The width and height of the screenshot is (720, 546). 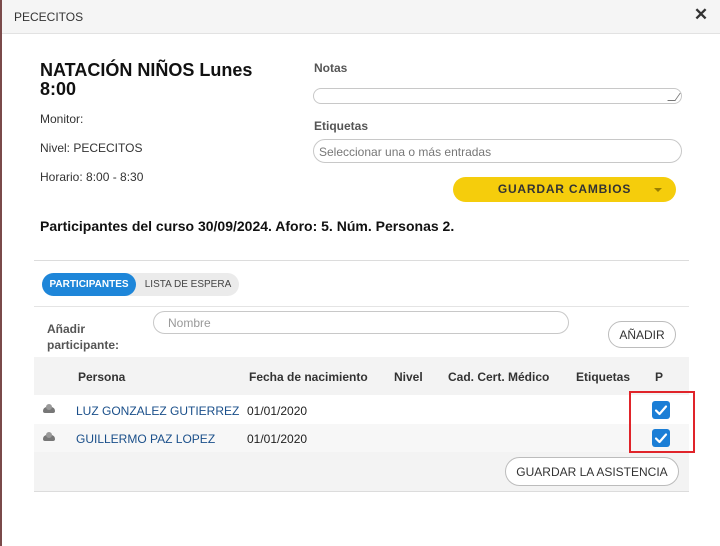 What do you see at coordinates (101, 377) in the screenshot?
I see `column-header-persona: Persona` at bounding box center [101, 377].